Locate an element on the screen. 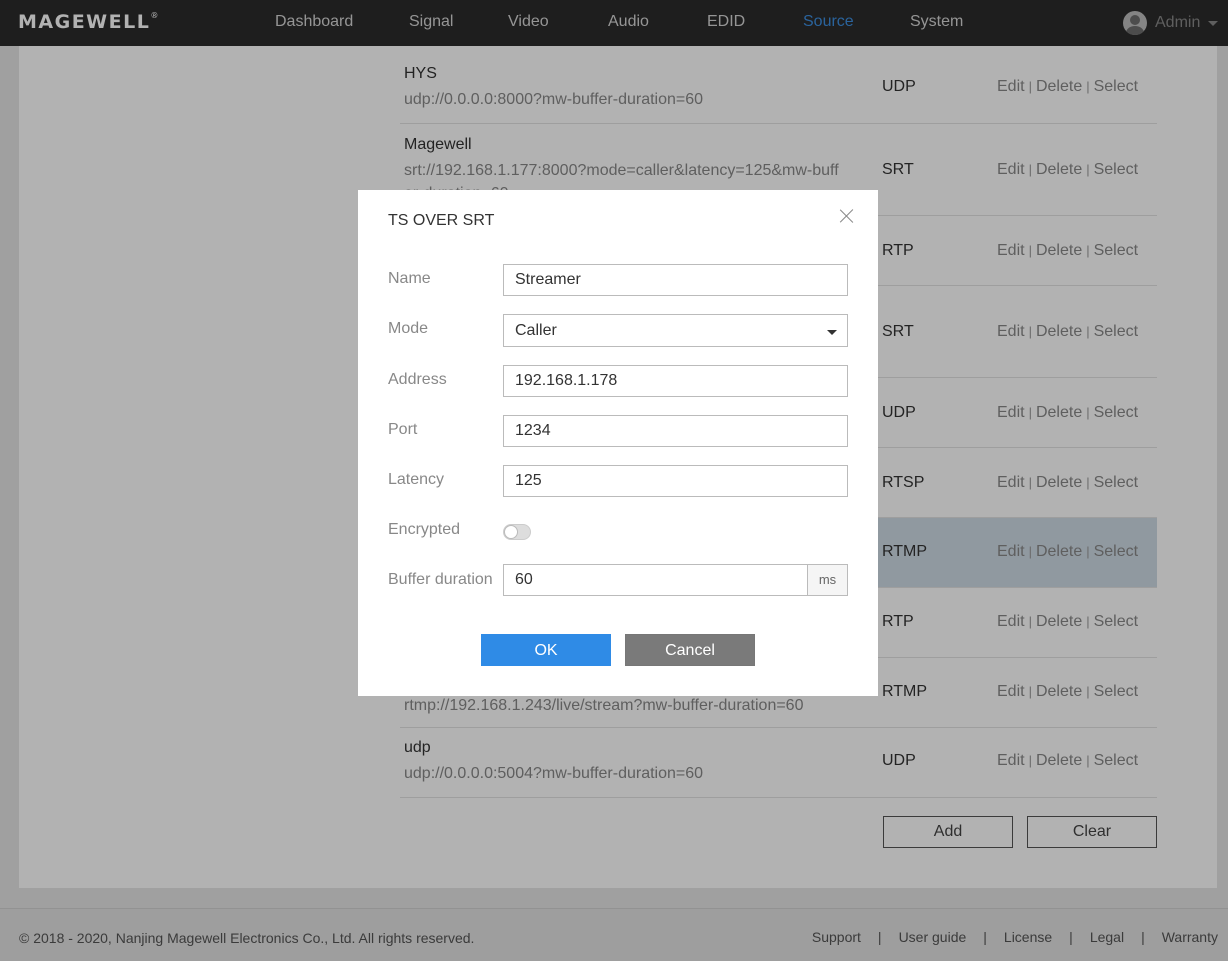 This screenshot has height=961, width=1228. encrypted-toggle is located at coordinates (517, 532).